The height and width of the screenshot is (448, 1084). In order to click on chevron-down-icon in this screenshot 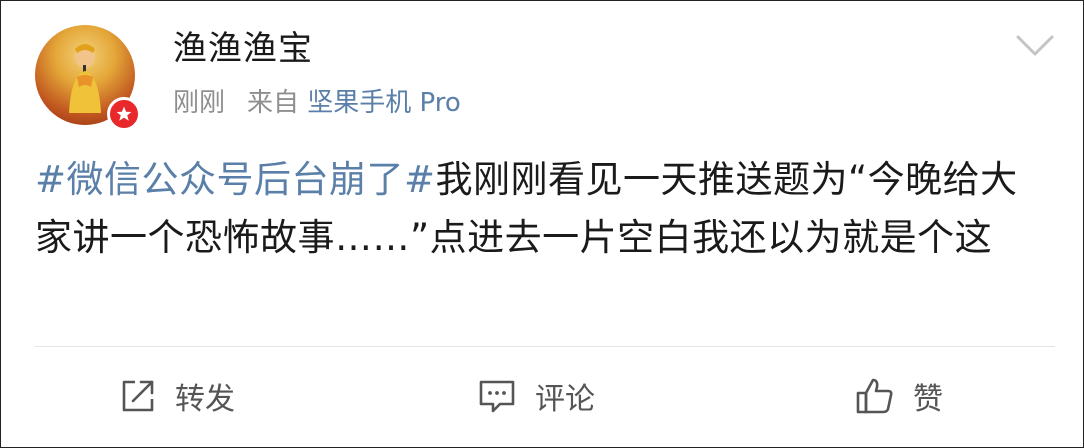, I will do `click(1035, 46)`.